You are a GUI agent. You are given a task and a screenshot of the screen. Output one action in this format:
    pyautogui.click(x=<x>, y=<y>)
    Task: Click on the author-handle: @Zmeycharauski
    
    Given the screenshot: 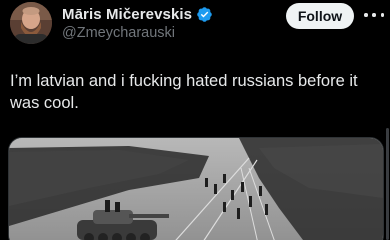 What is the action you would take?
    pyautogui.click(x=137, y=33)
    